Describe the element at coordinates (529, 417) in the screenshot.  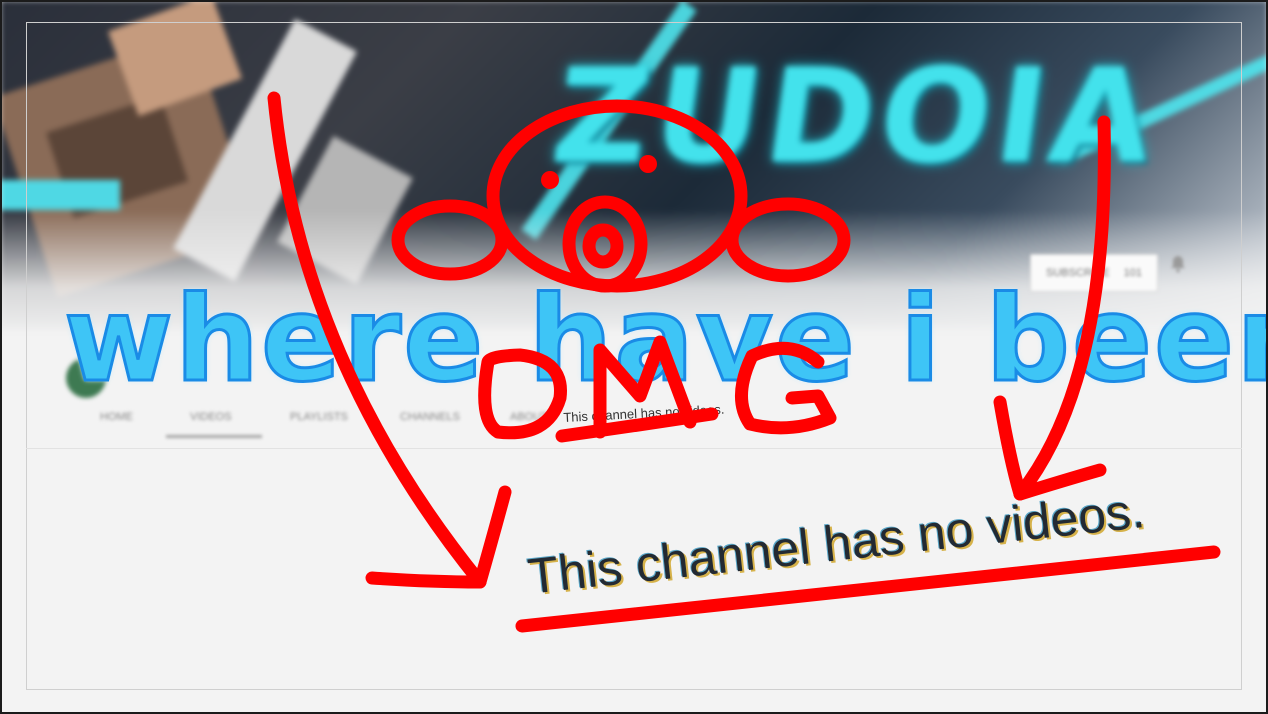
I see `tab-about: ABOUT` at that location.